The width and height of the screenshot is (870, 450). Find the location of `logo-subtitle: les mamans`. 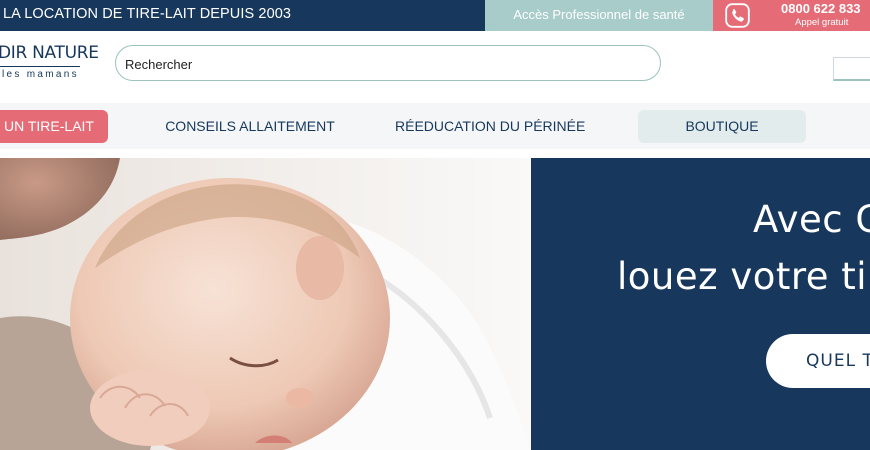

logo-subtitle: les mamans is located at coordinates (40, 74).